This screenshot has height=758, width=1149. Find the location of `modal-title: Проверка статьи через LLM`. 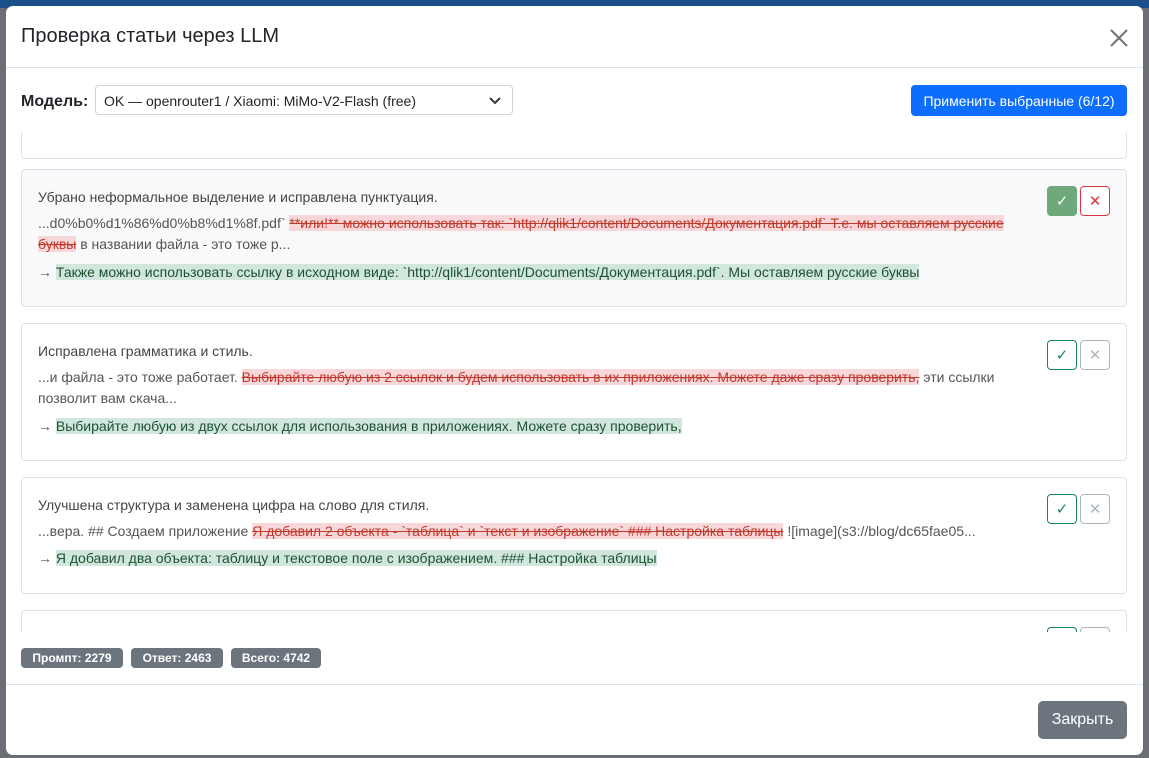

modal-title: Проверка статьи через LLM is located at coordinates (150, 36).